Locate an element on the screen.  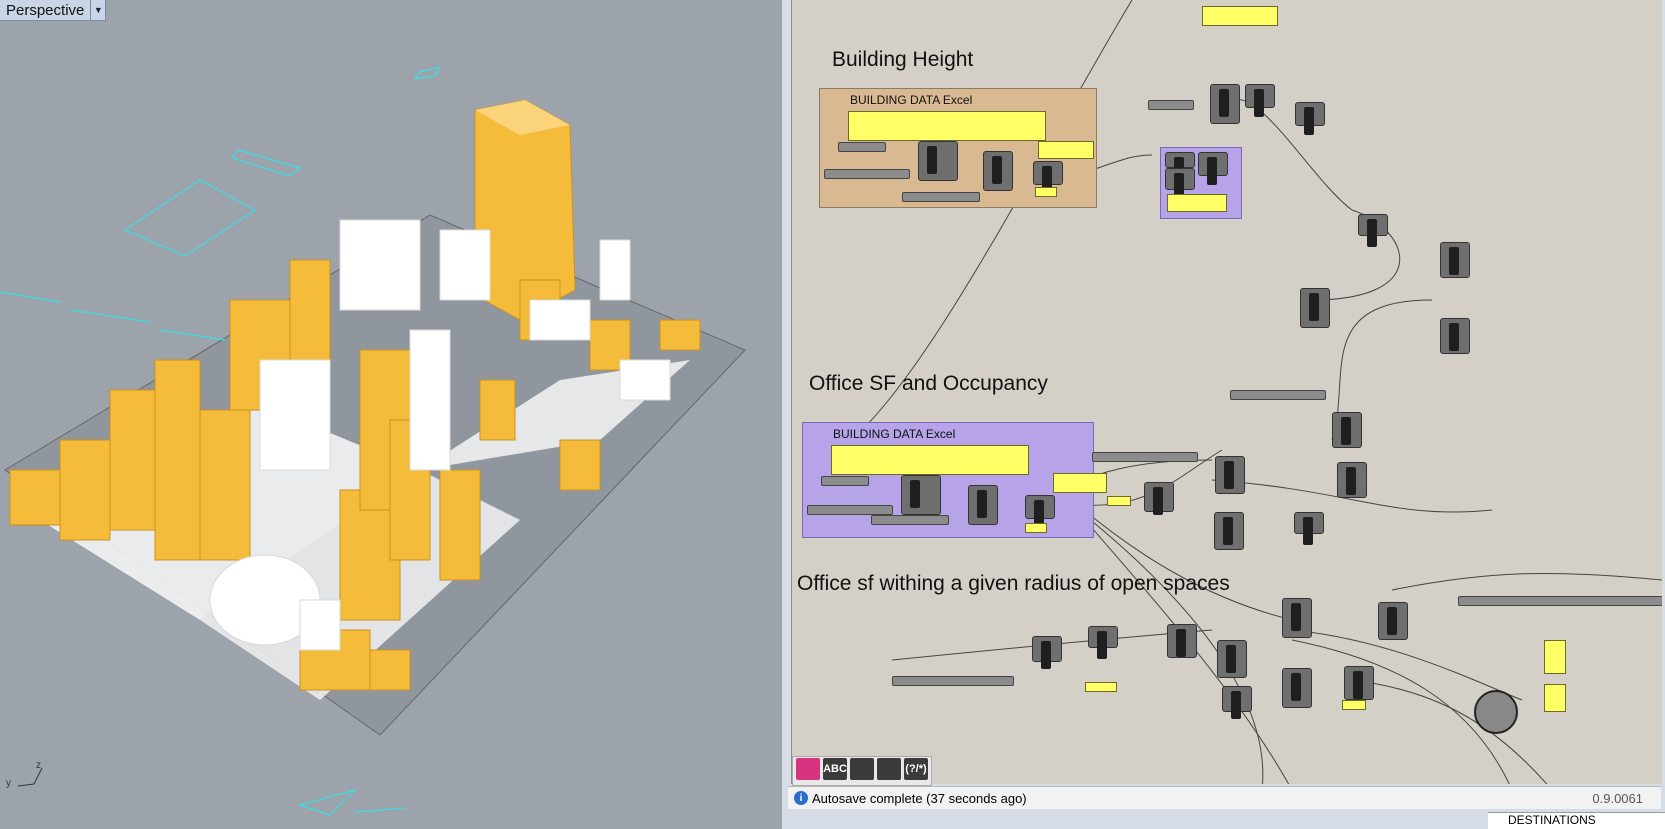
info-icon: i is located at coordinates (801, 798).